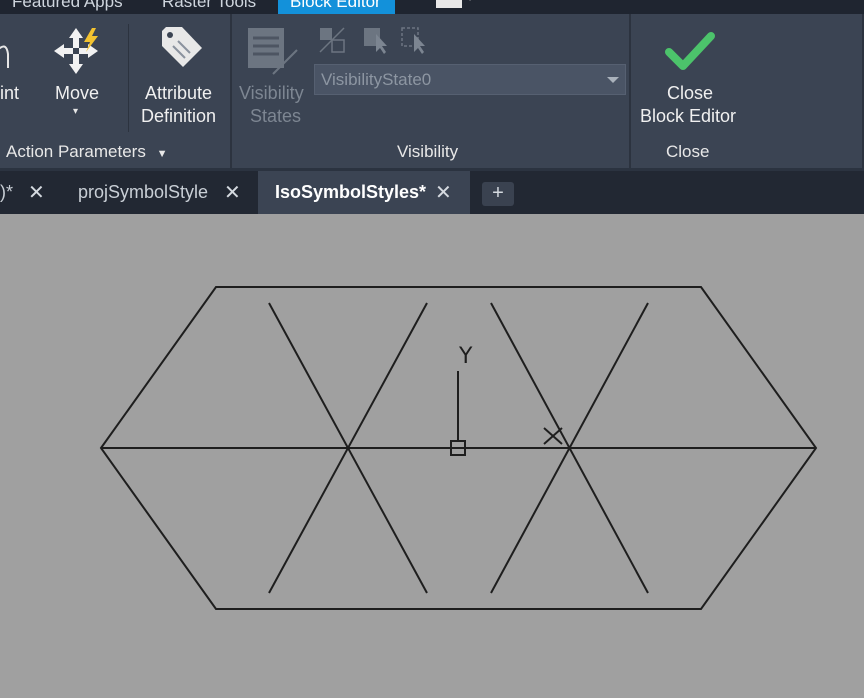  What do you see at coordinates (351, 192) in the screenshot?
I see `doc-tab-label: IsoSymbolStyles*` at bounding box center [351, 192].